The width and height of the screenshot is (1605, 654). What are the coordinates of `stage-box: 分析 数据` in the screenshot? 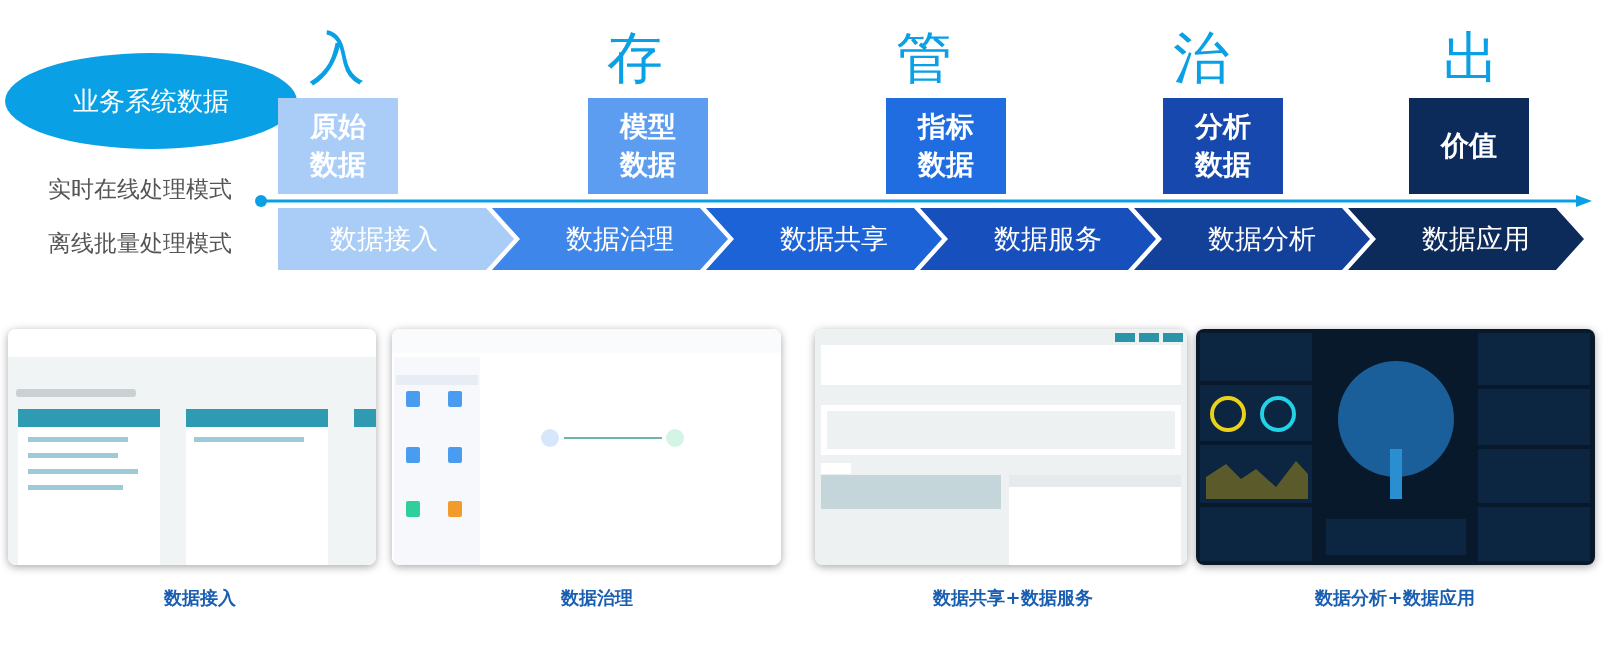 It's located at (1223, 146).